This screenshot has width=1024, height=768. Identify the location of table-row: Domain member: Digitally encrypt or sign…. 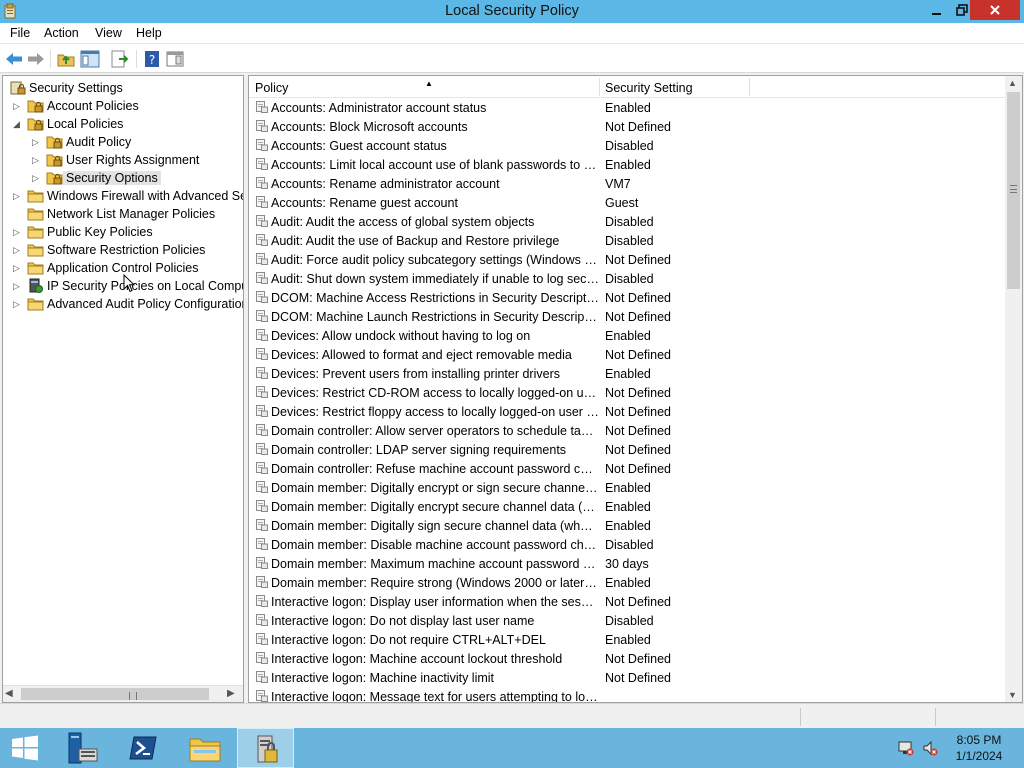
(627, 487).